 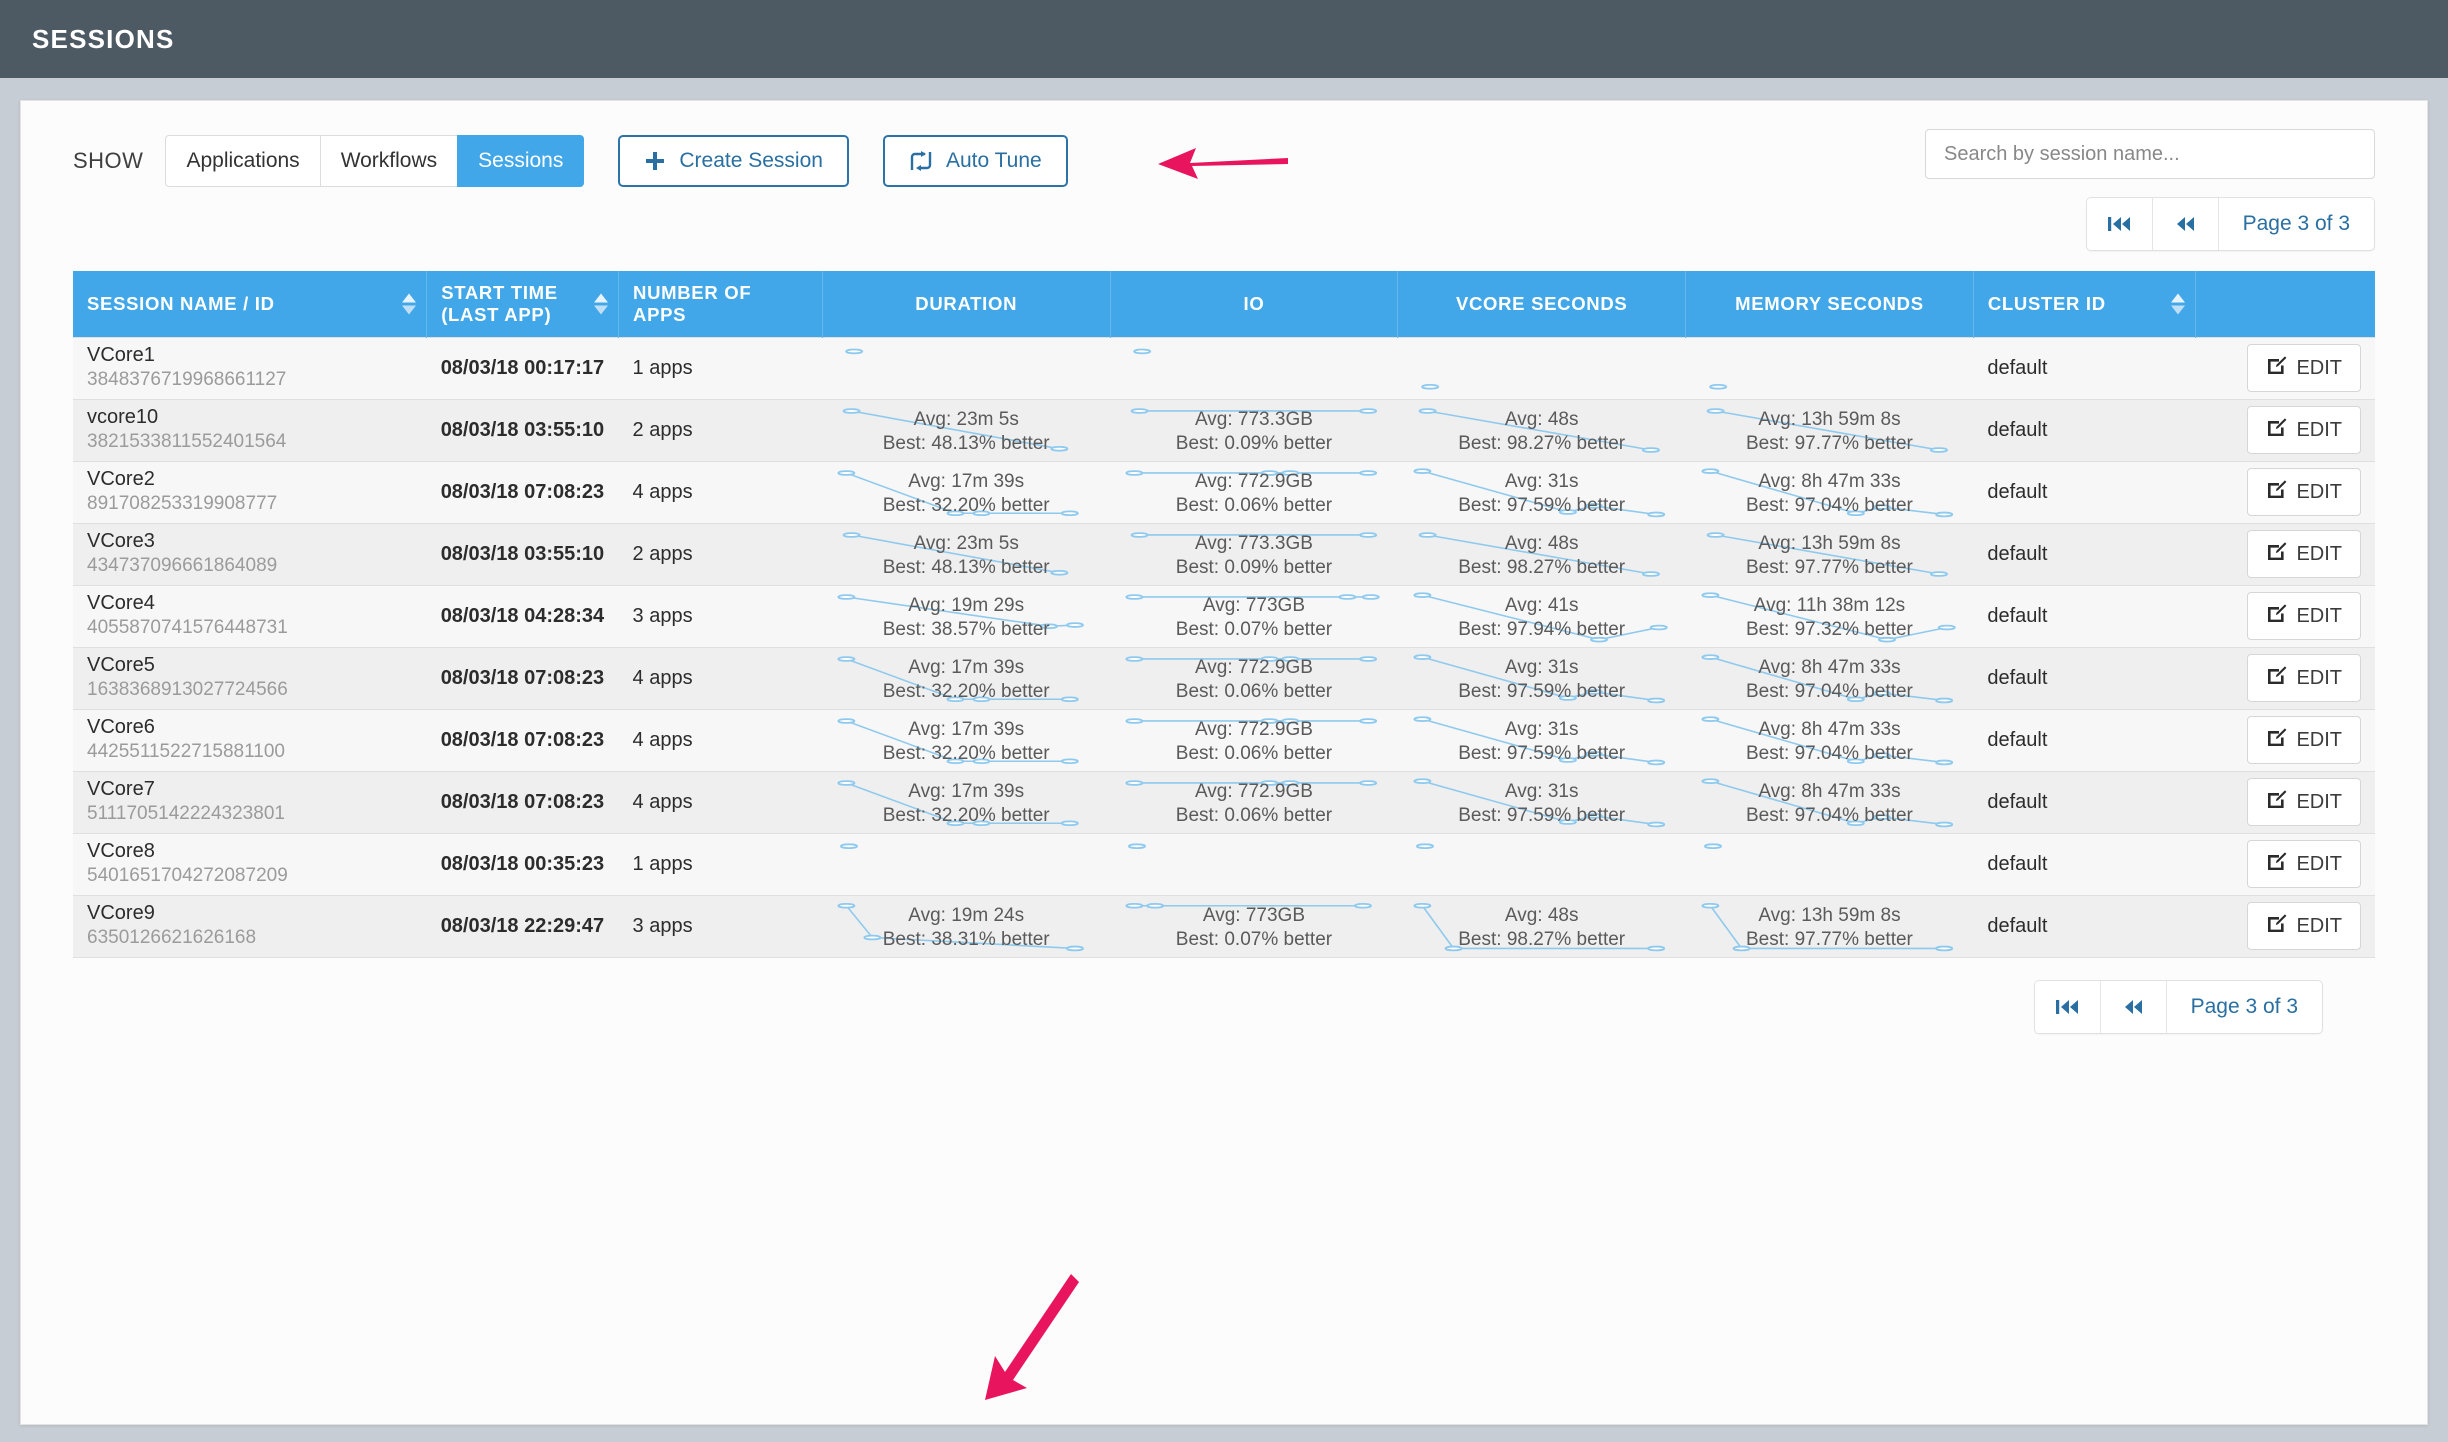 I want to click on edit-pencil-icon, so click(x=2276, y=678).